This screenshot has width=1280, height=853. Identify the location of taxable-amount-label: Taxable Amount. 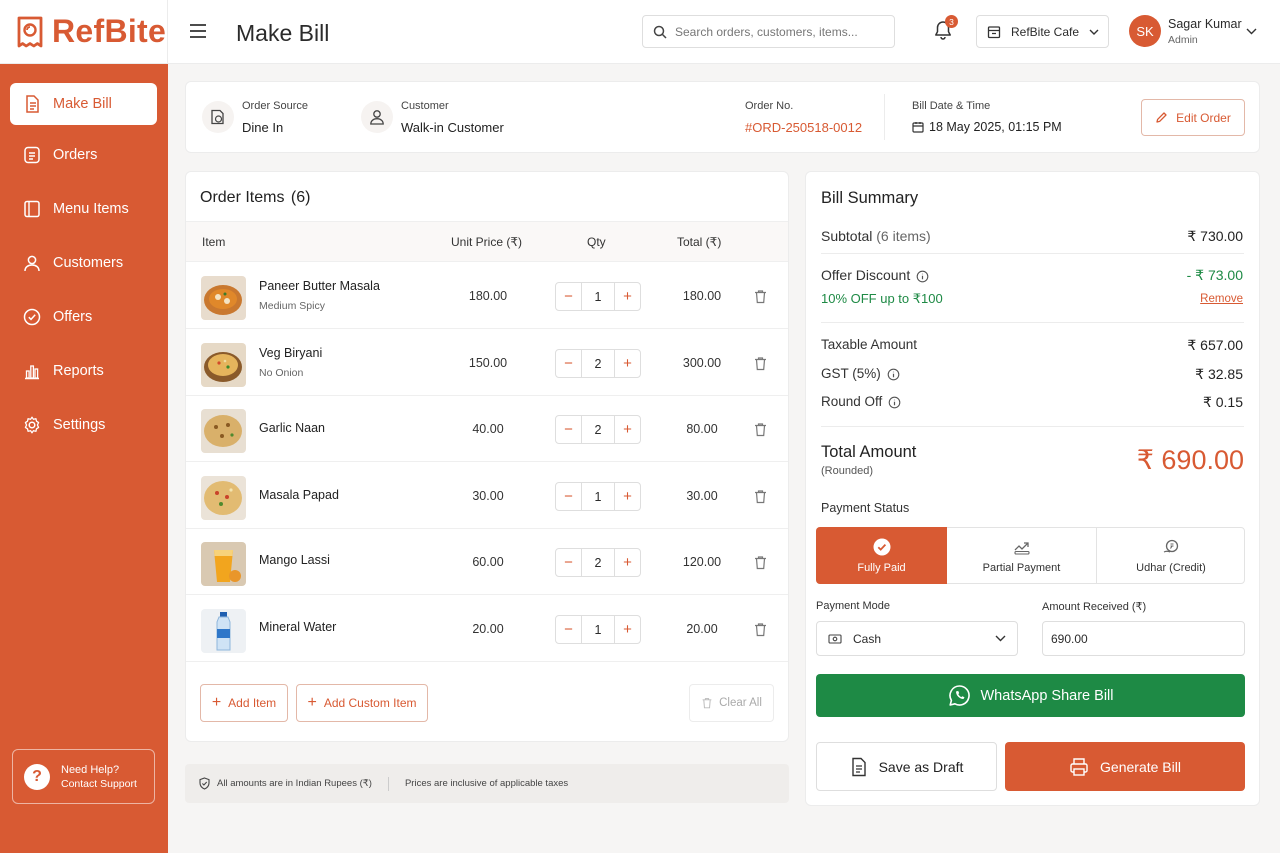
(869, 344).